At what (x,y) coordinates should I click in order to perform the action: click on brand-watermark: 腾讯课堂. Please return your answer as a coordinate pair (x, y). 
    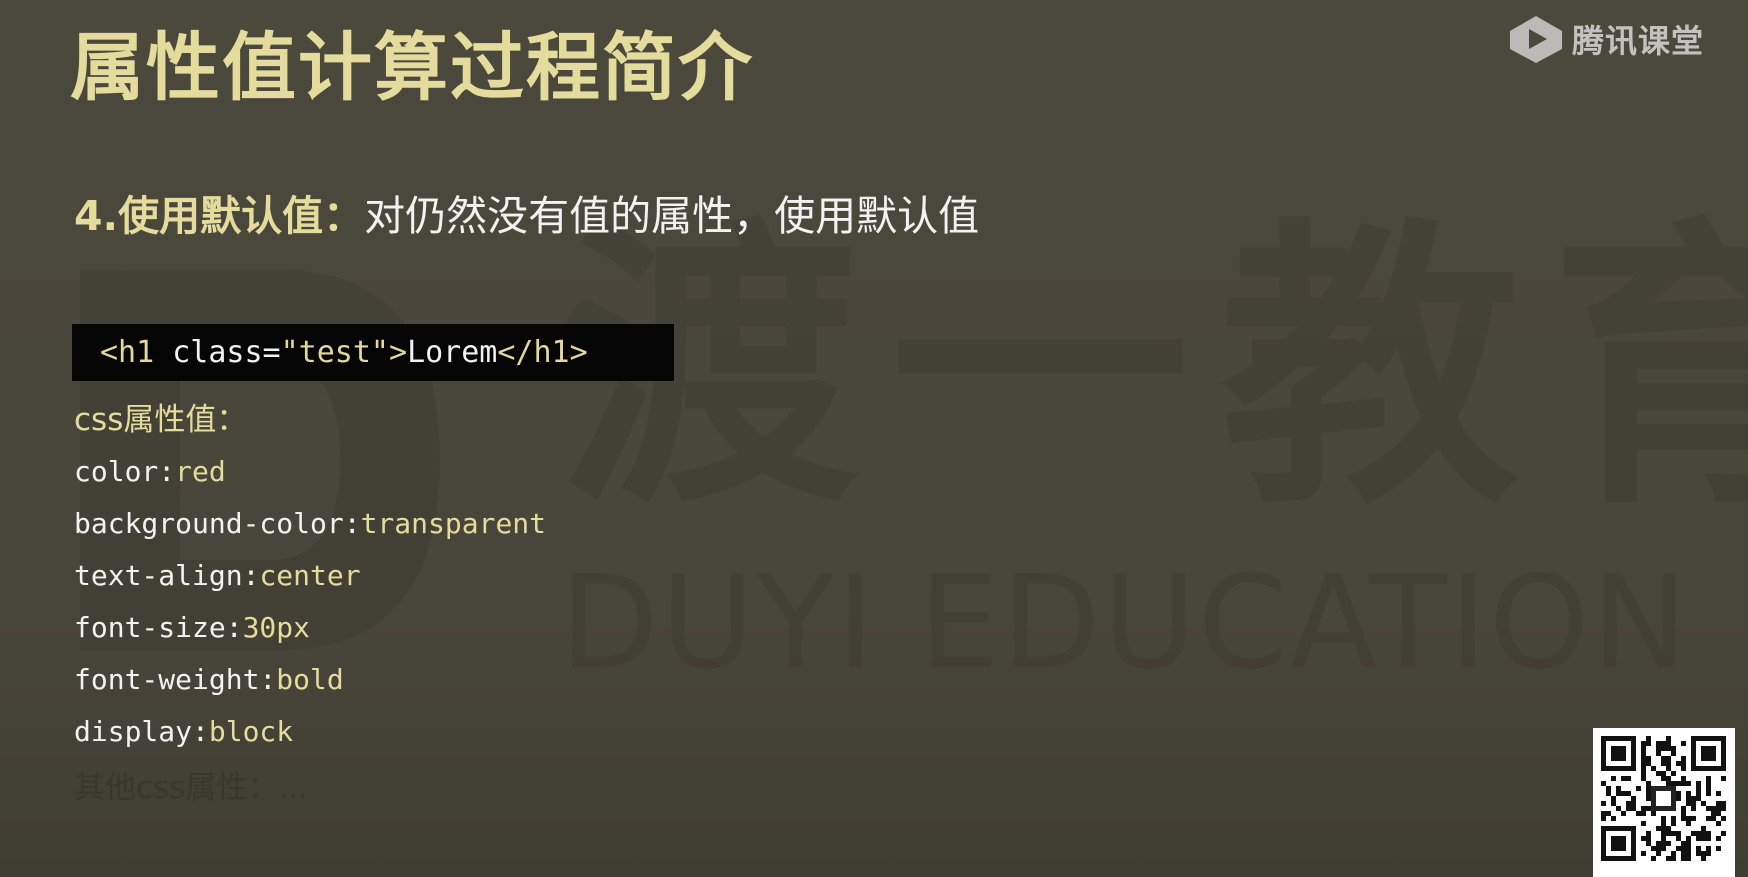
    Looking at the image, I should click on (1606, 39).